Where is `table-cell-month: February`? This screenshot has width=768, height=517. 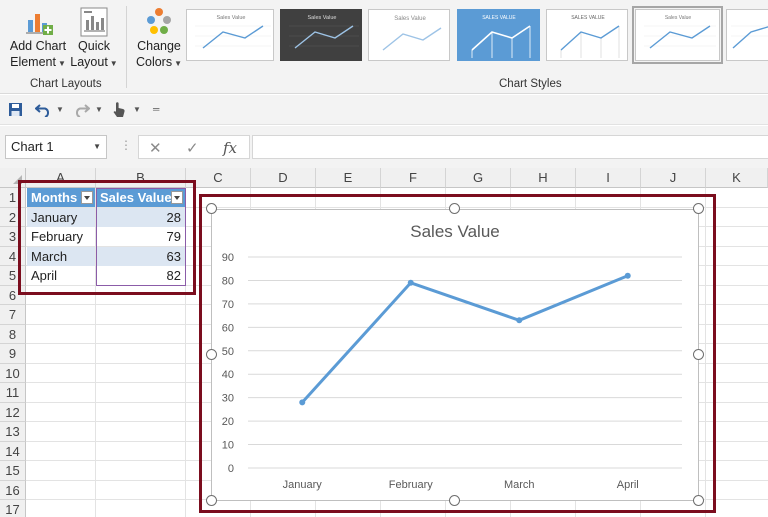
table-cell-month: February is located at coordinates (61, 236).